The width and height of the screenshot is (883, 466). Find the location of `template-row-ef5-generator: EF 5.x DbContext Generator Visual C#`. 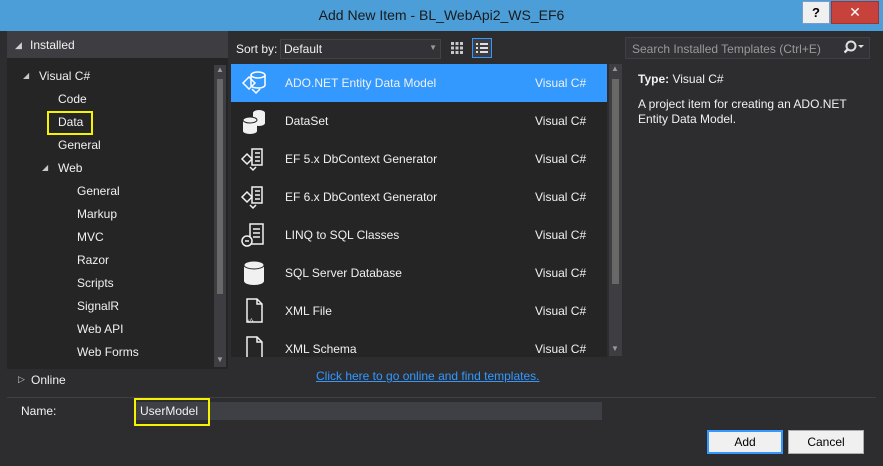

template-row-ef5-generator: EF 5.x DbContext Generator Visual C# is located at coordinates (419, 159).